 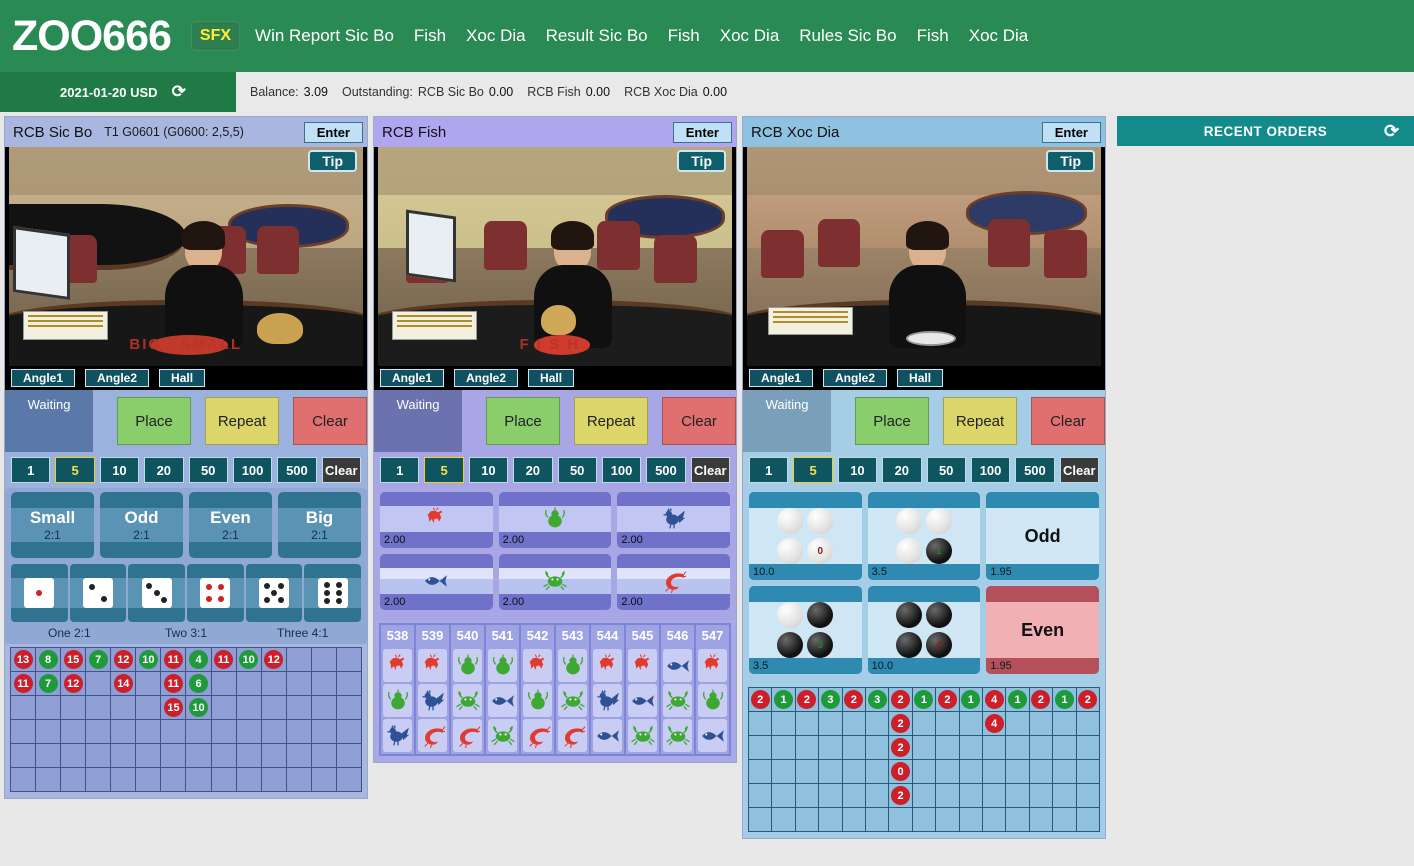 I want to click on fish-chip-1: 1, so click(x=400, y=470).